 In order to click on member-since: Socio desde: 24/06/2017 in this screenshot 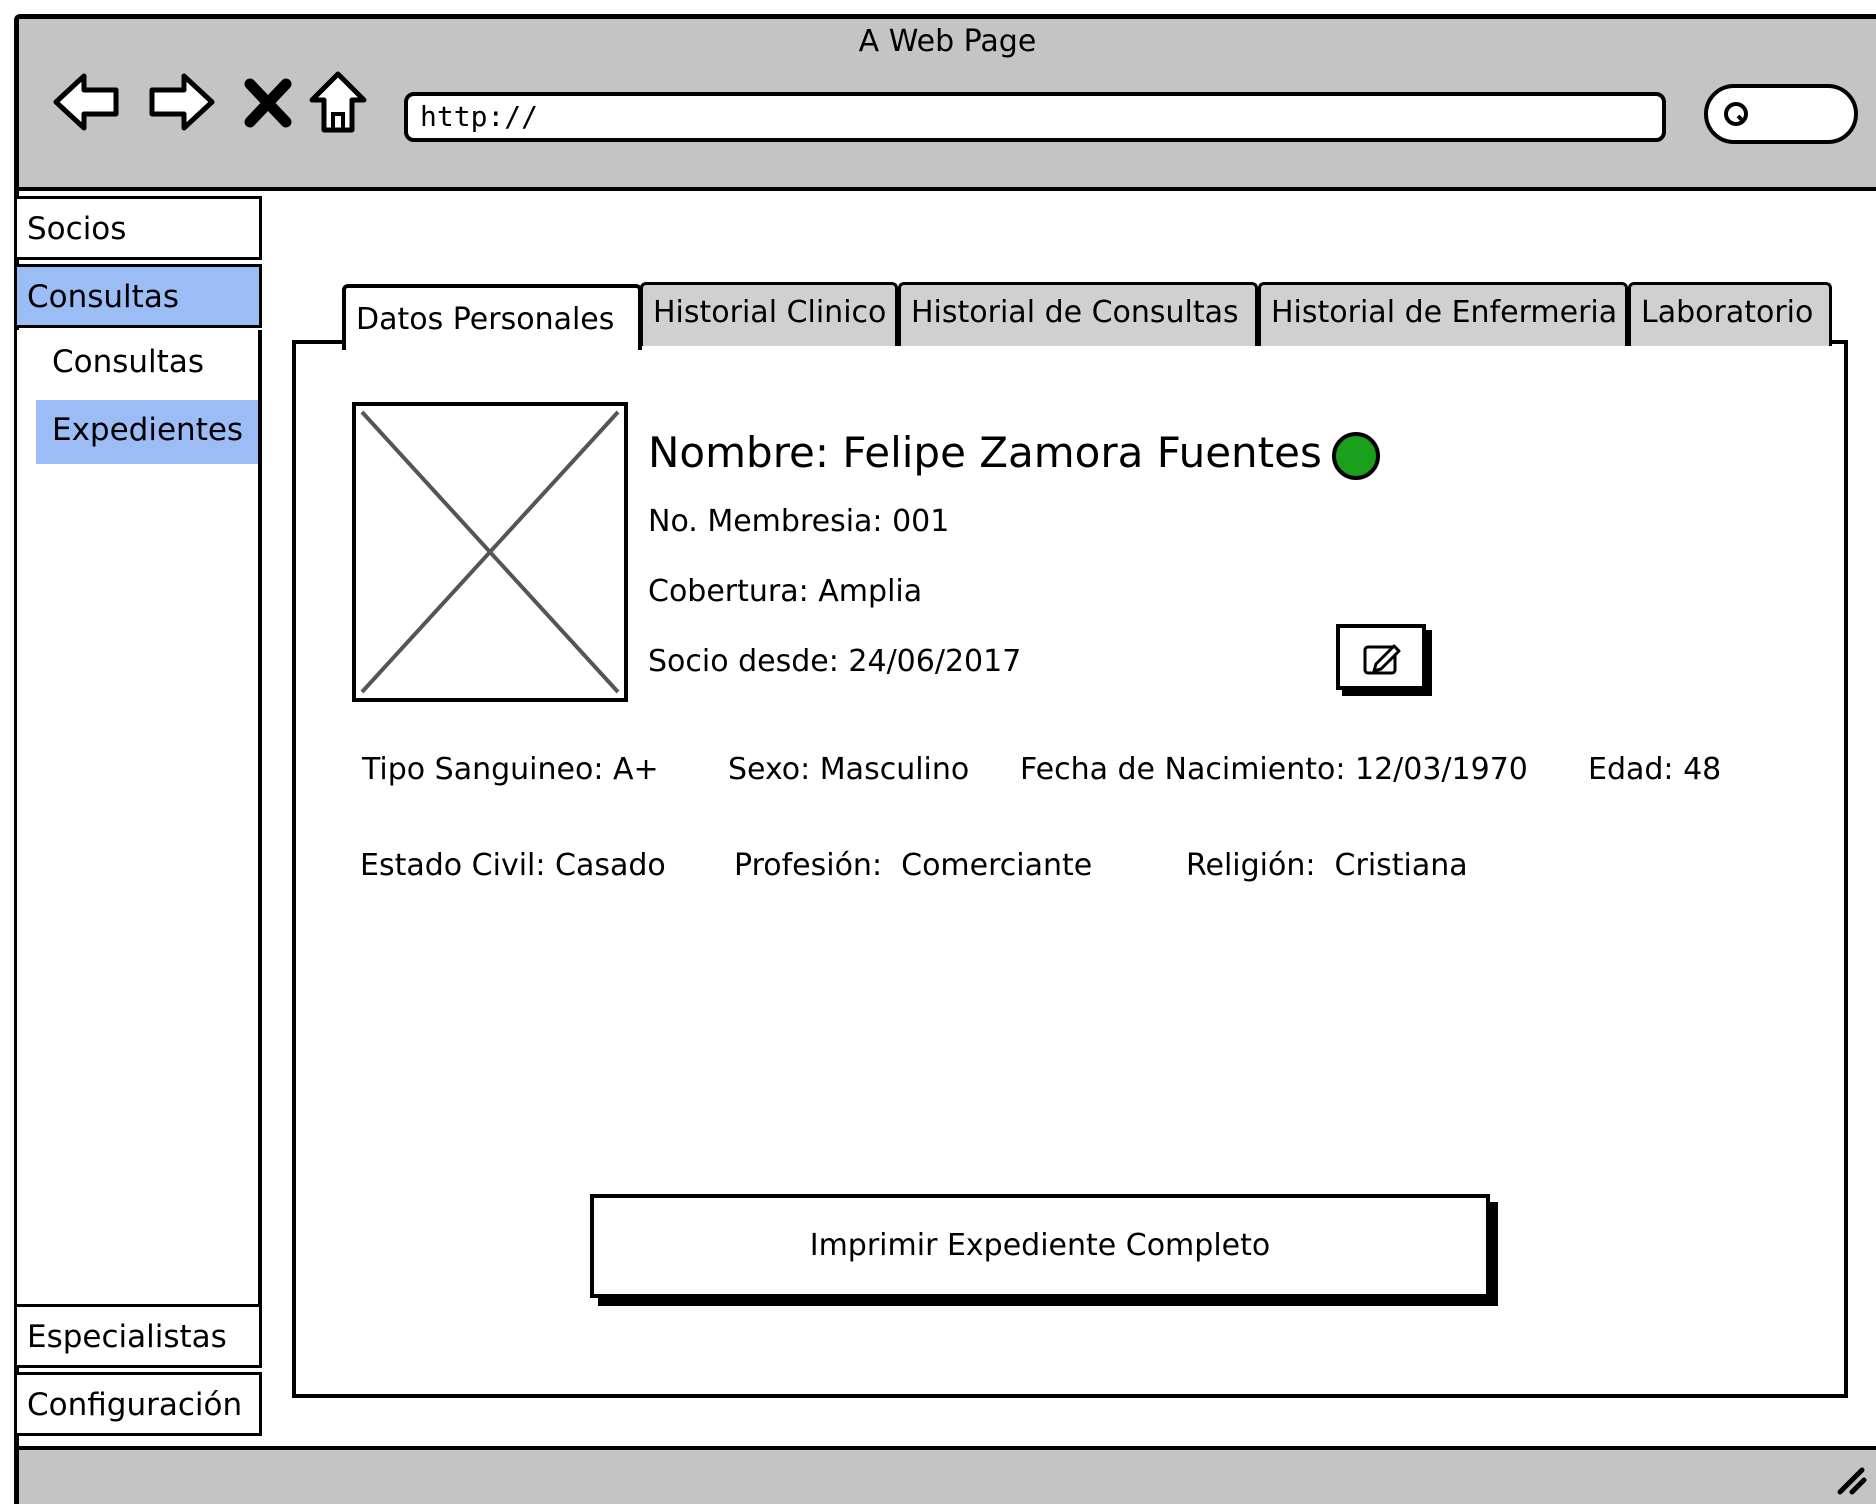, I will do `click(835, 661)`.